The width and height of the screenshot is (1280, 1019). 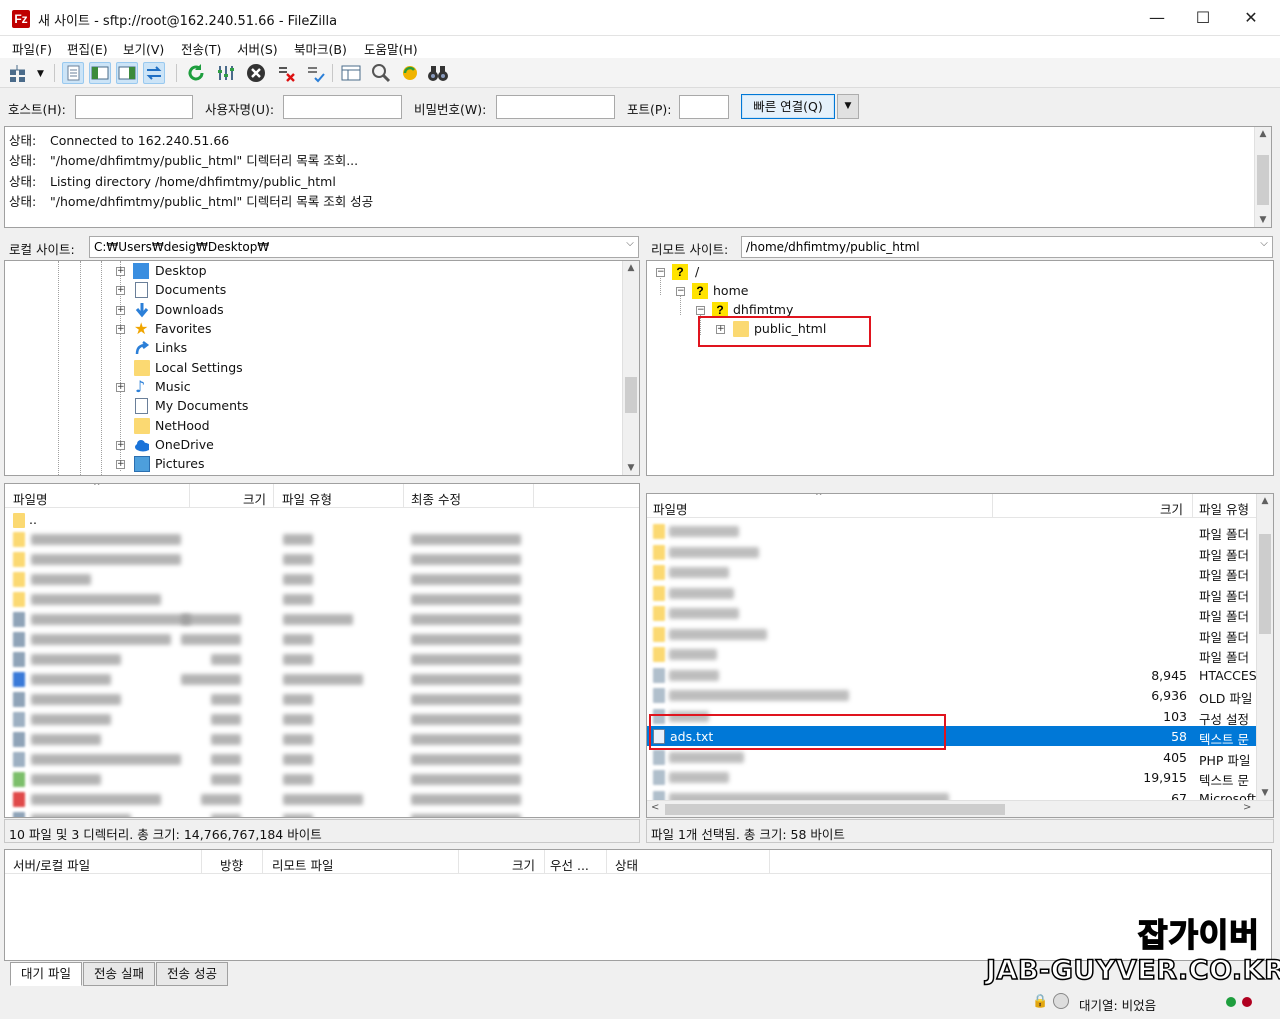 What do you see at coordinates (555, 107) in the screenshot?
I see `password-input` at bounding box center [555, 107].